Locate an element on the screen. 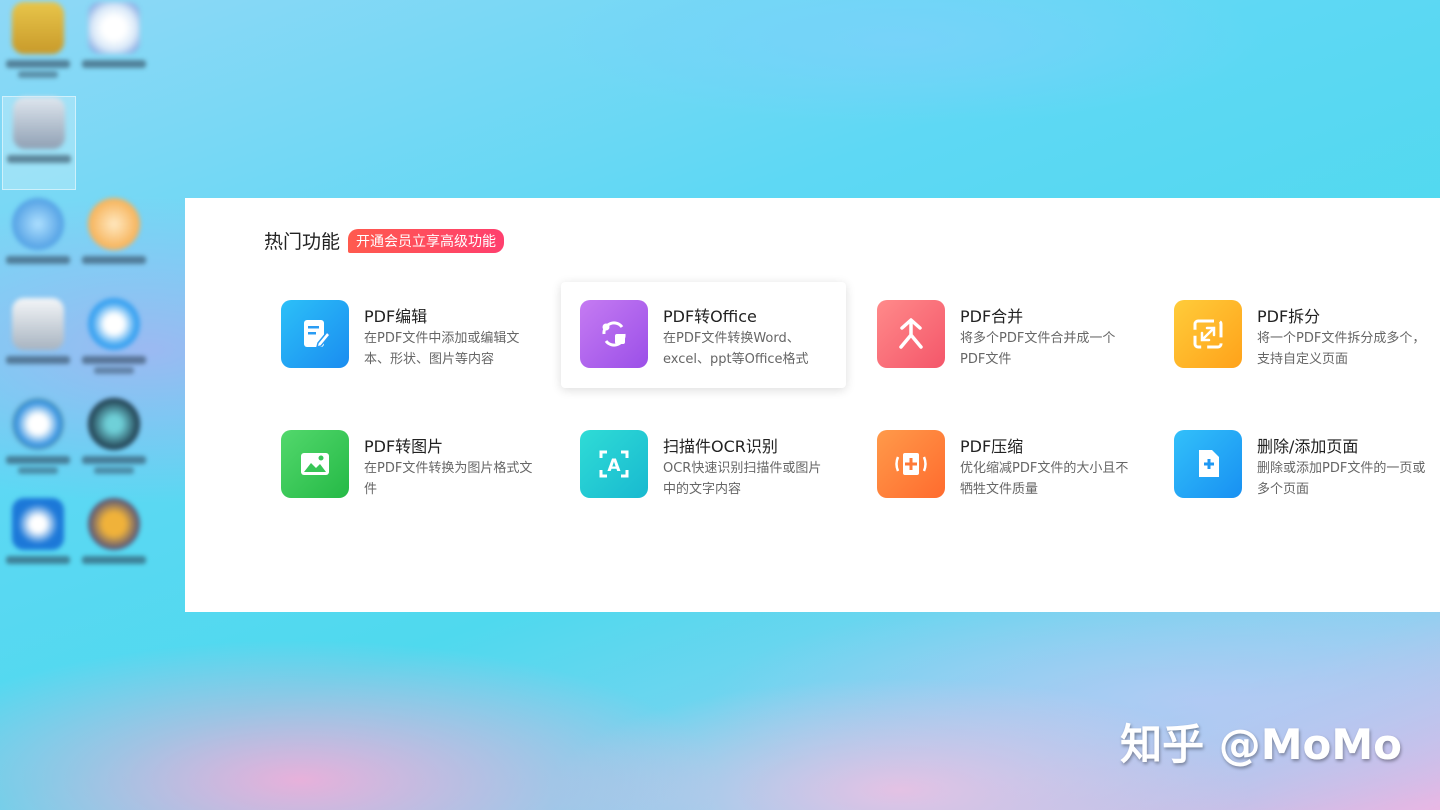  desktop-icon-video is located at coordinates (114, 244).